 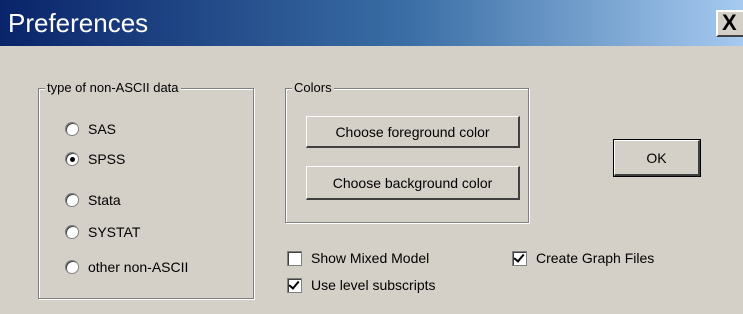 I want to click on use-level-subscripts-label: Use level subscripts, so click(x=373, y=285).